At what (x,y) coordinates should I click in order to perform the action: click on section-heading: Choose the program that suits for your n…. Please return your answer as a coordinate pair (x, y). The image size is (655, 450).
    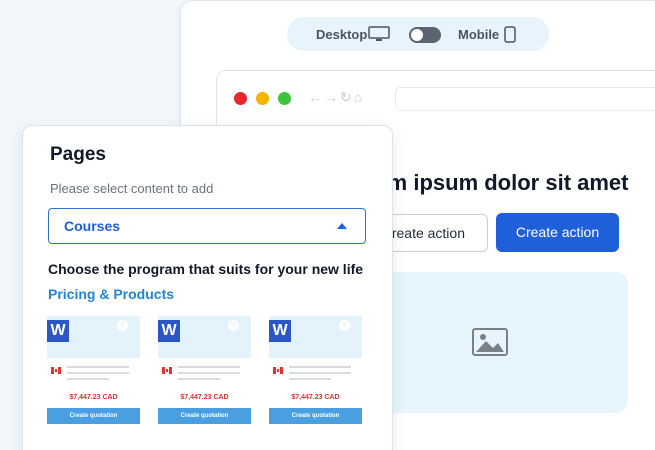
    Looking at the image, I should click on (206, 269).